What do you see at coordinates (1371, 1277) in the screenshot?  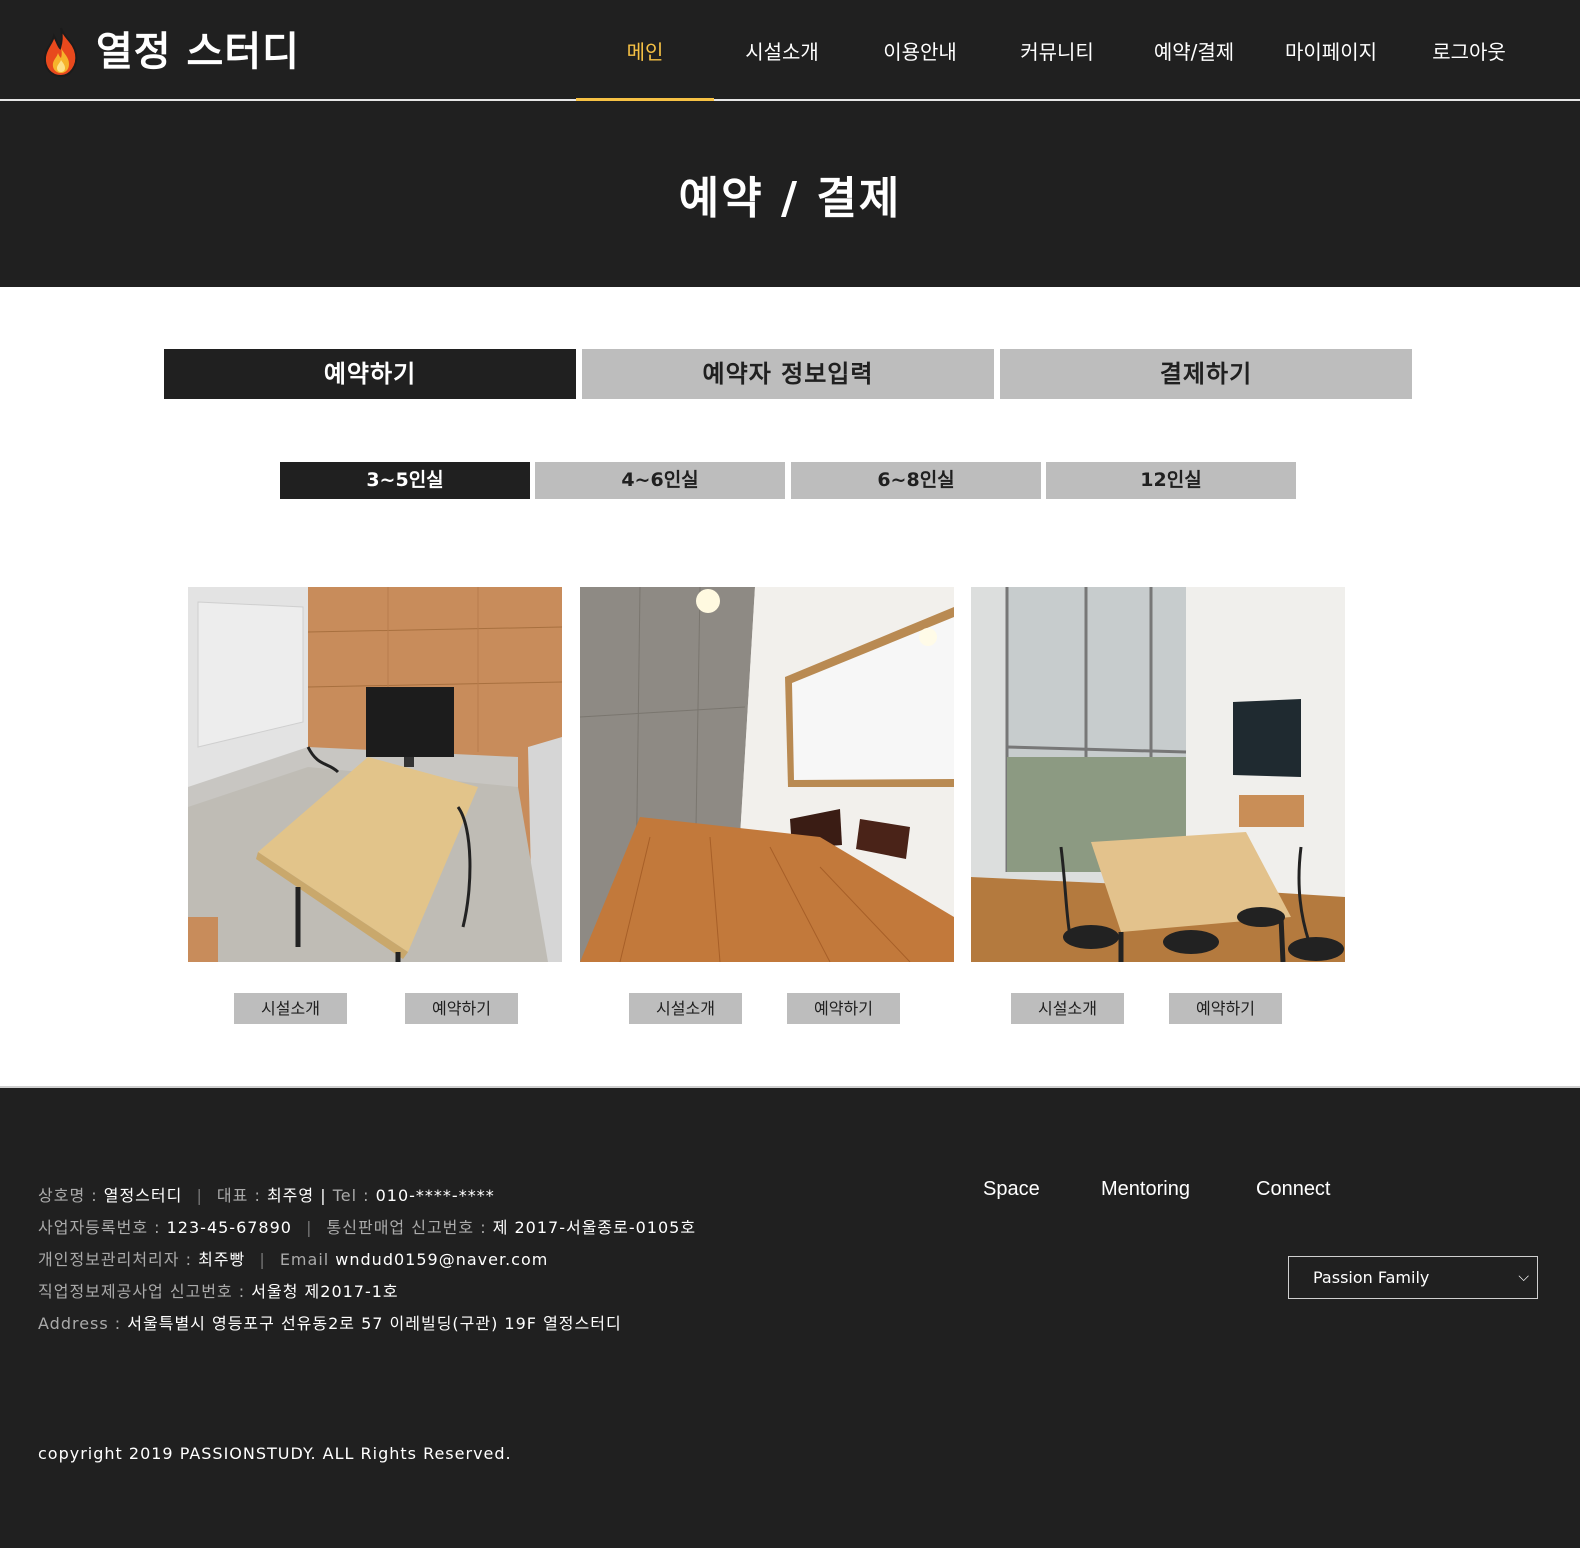 I see `family-site-value: Passion Family` at bounding box center [1371, 1277].